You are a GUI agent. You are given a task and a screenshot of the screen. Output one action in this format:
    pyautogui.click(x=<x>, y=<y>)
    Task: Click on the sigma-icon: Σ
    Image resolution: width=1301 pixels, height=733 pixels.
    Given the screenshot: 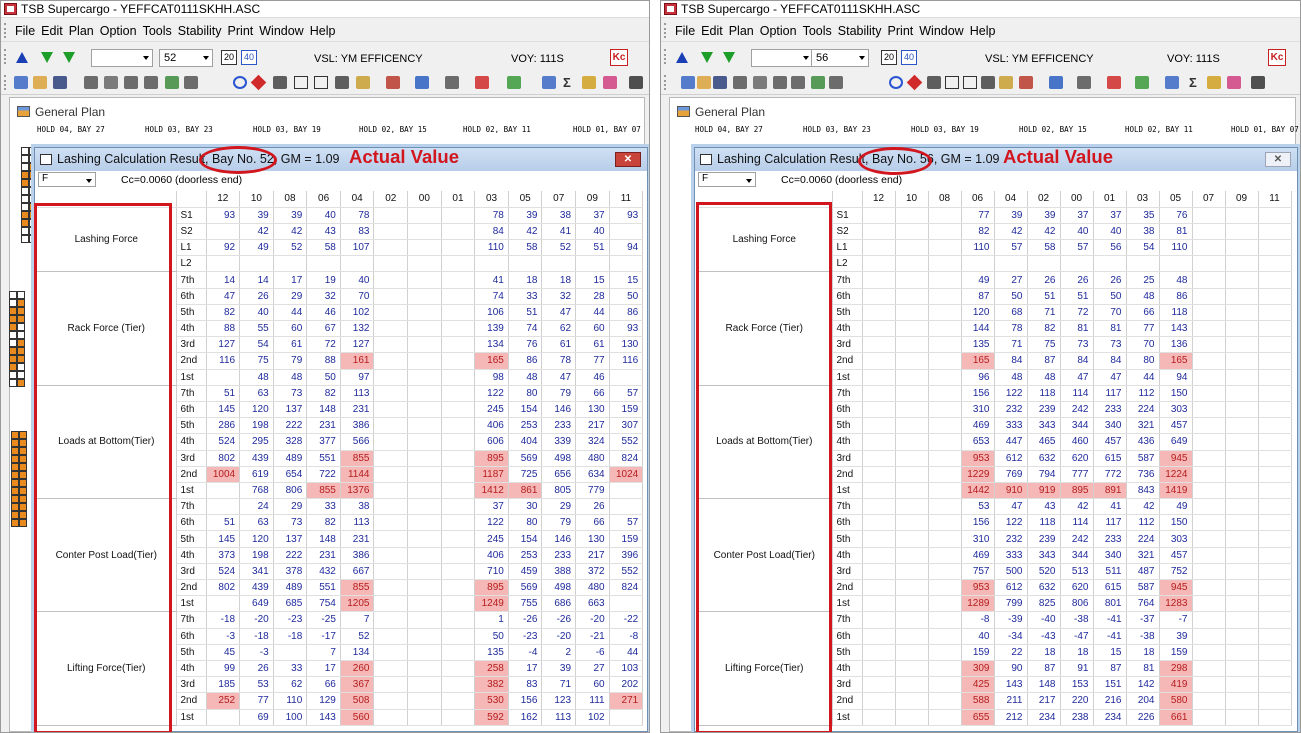 What is the action you would take?
    pyautogui.click(x=567, y=82)
    